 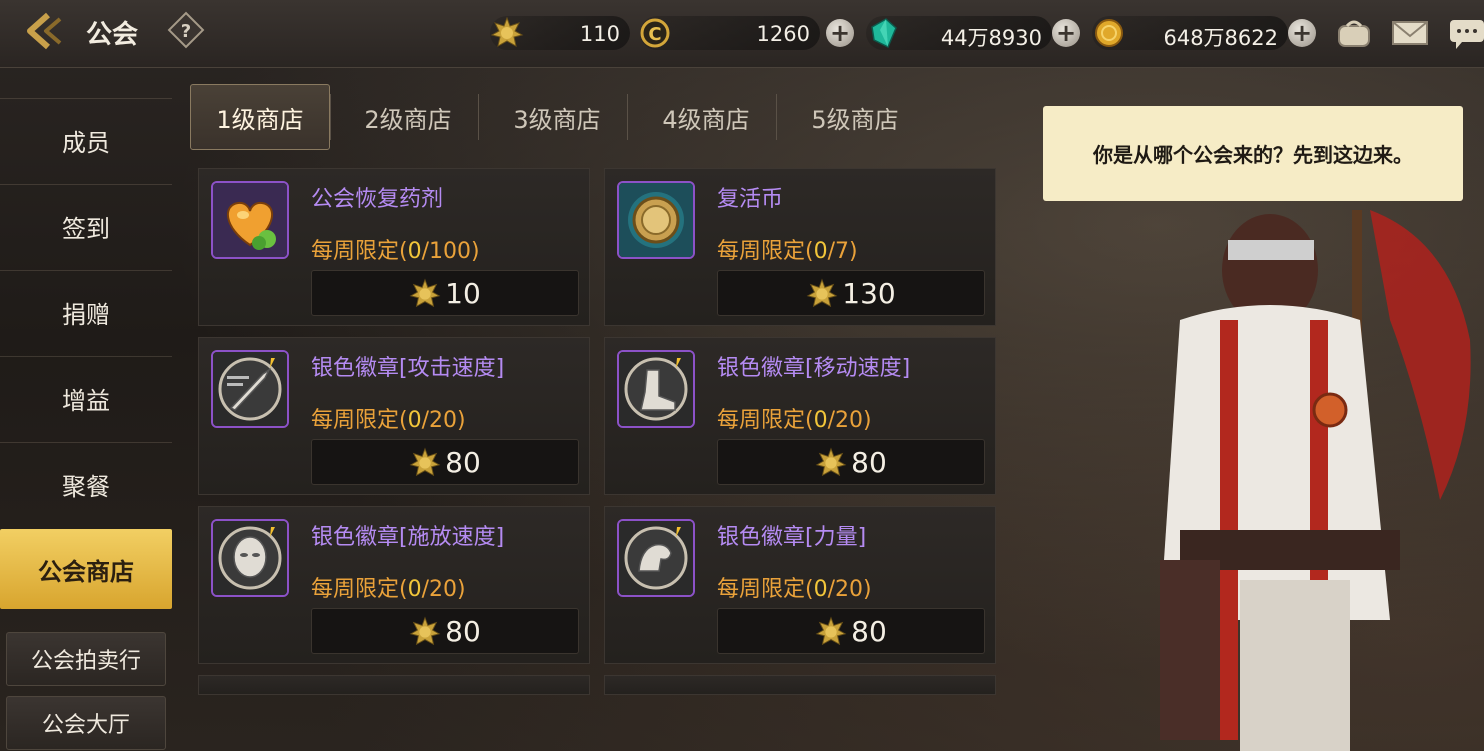 I want to click on sidebar-item-guild-hall: 公会大厅, so click(x=86, y=723).